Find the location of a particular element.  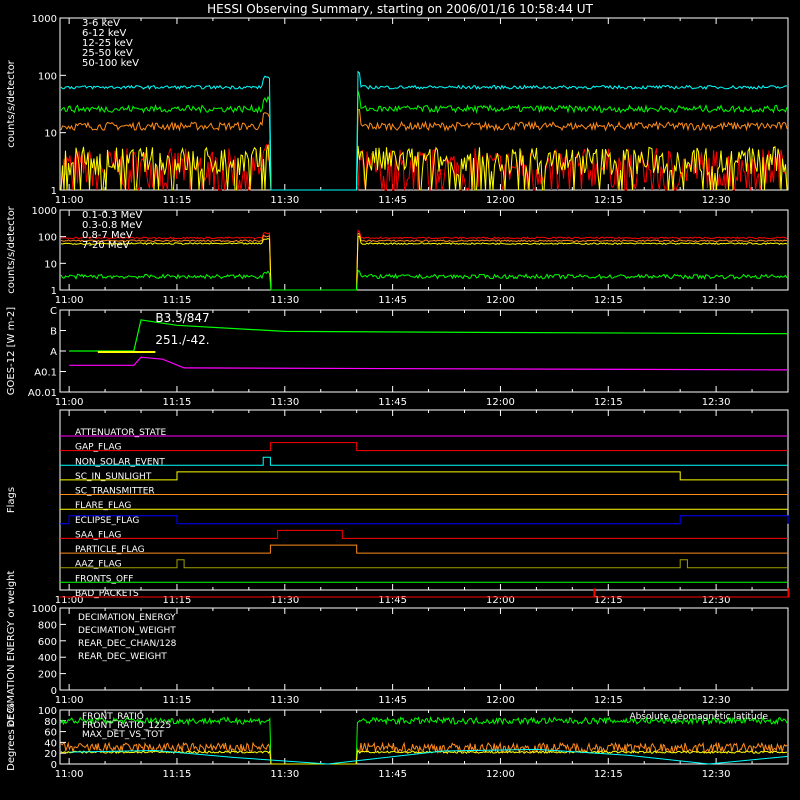

y-tick-label: A0.1 is located at coordinates (45, 373).